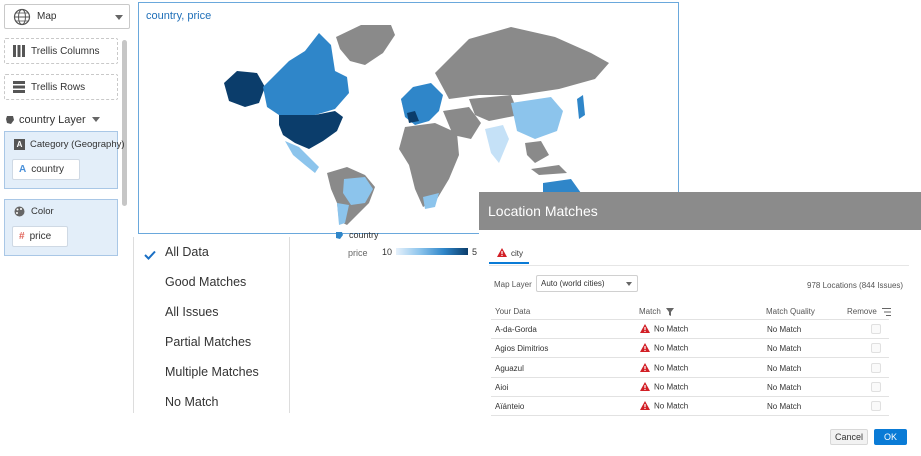  What do you see at coordinates (211, 325) in the screenshot?
I see `filter-menu` at bounding box center [211, 325].